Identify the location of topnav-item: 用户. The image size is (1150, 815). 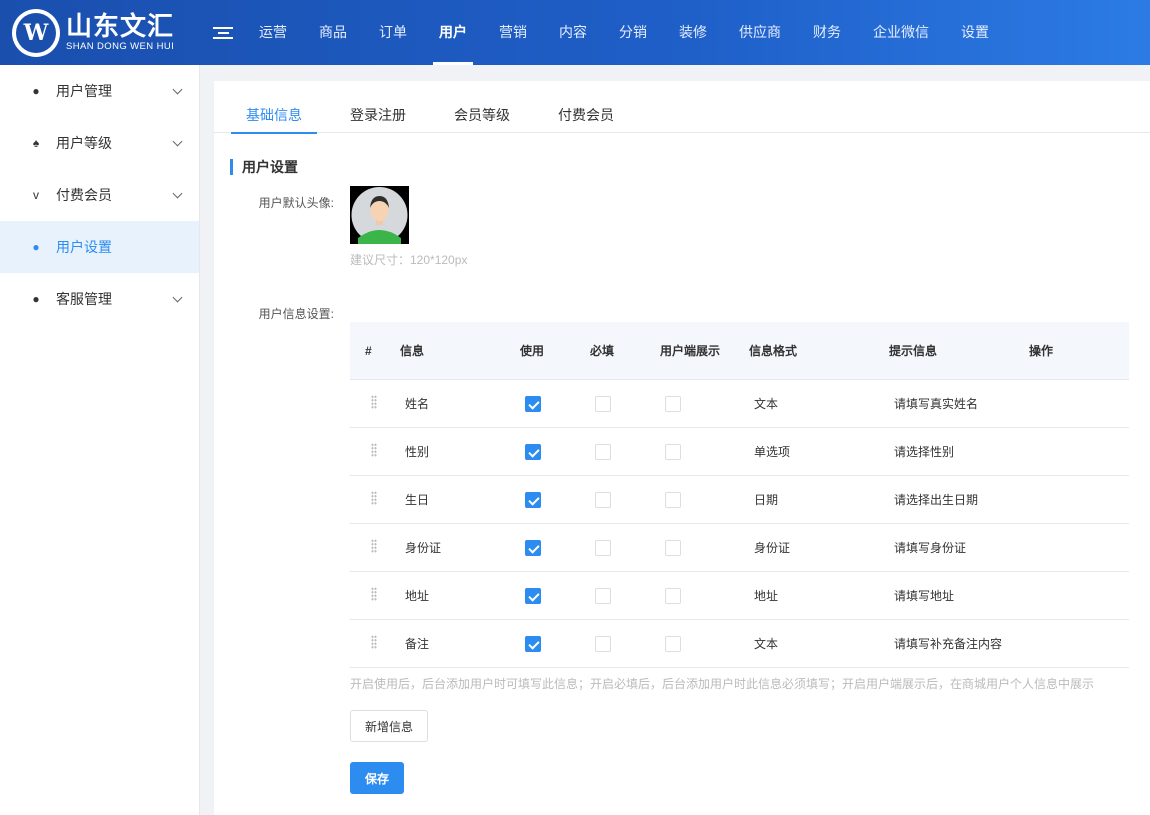
(453, 32).